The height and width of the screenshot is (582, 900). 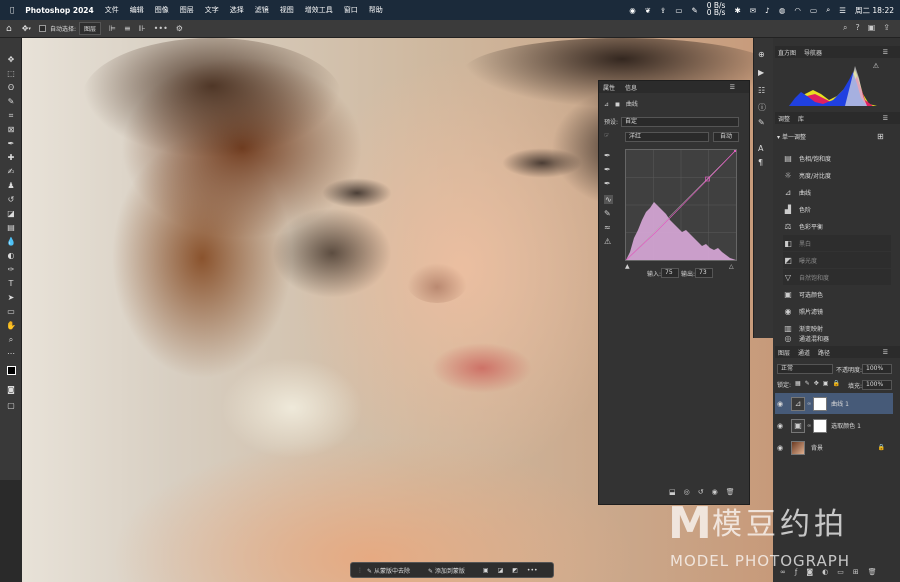 I want to click on more-options-button: •••, so click(x=532, y=570).